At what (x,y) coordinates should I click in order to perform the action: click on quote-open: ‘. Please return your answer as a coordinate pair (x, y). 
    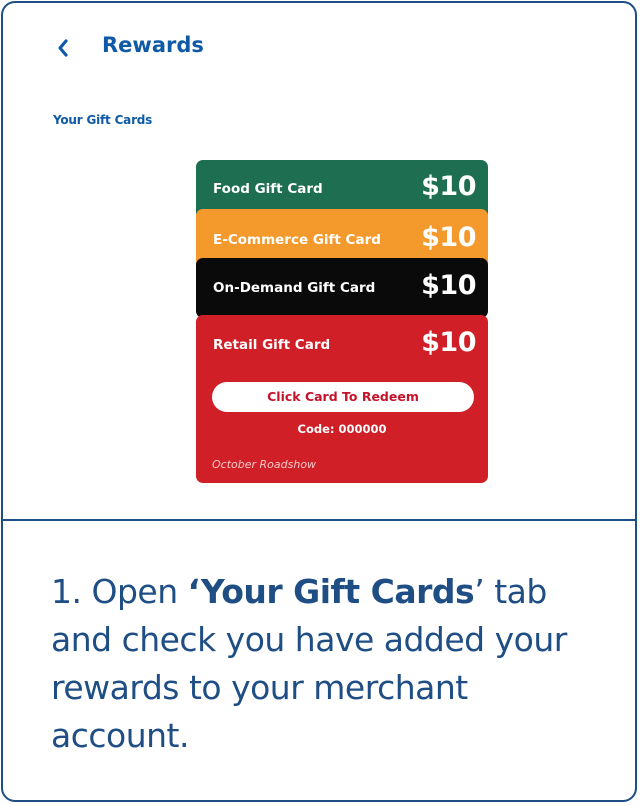
    Looking at the image, I should click on (194, 591).